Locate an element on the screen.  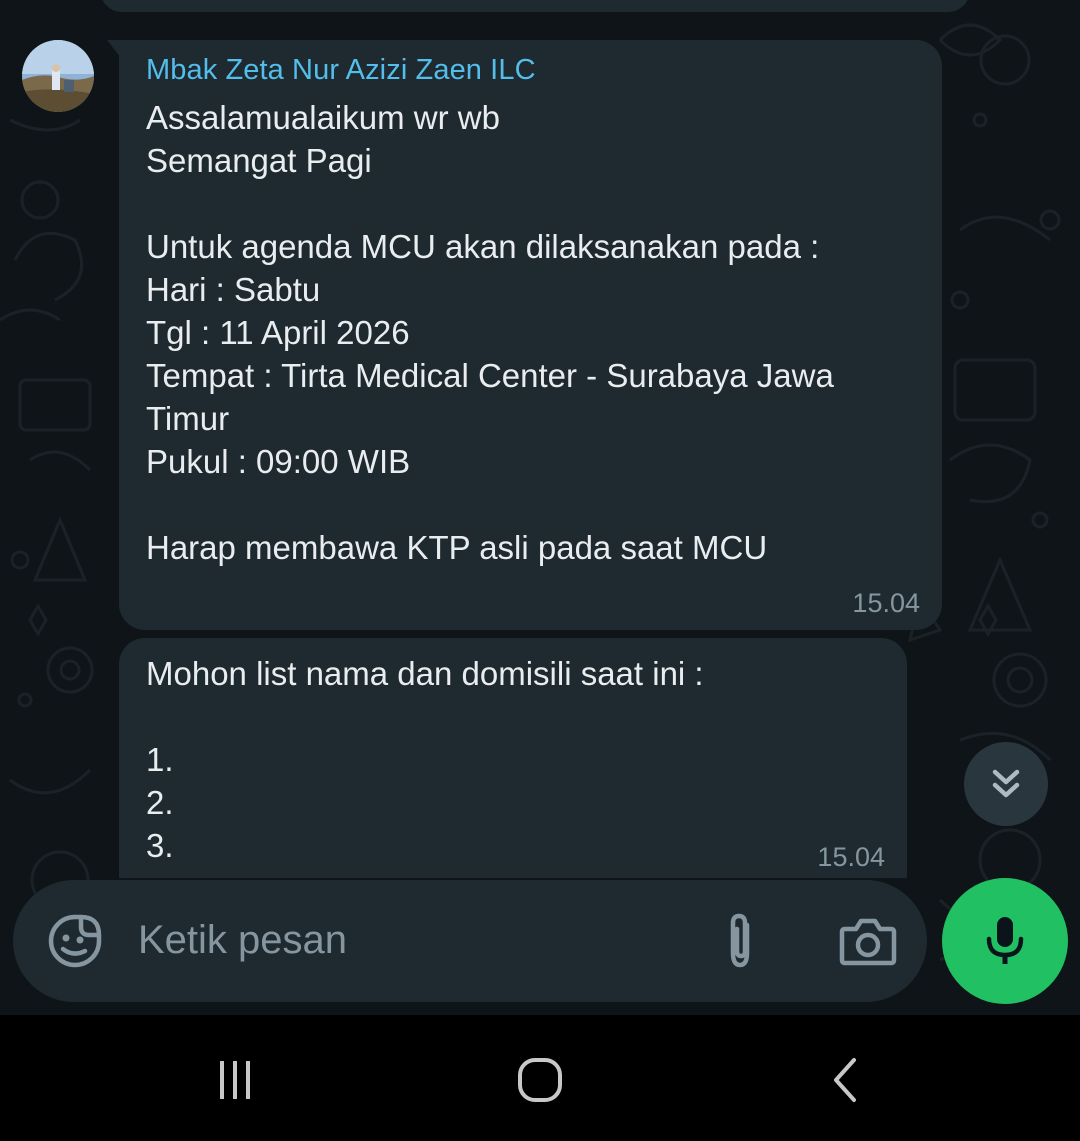
scroll-to-bottom-button is located at coordinates (1006, 784).